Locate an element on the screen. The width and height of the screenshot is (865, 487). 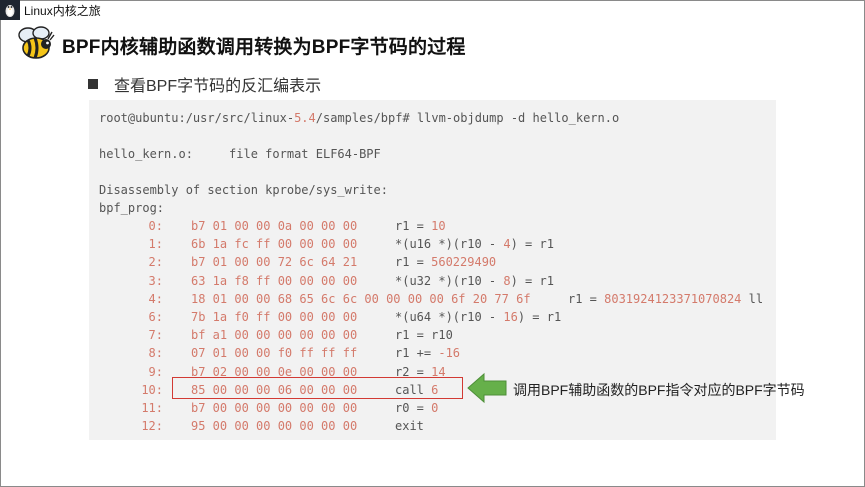
call-instruction-highlight is located at coordinates (317, 388).